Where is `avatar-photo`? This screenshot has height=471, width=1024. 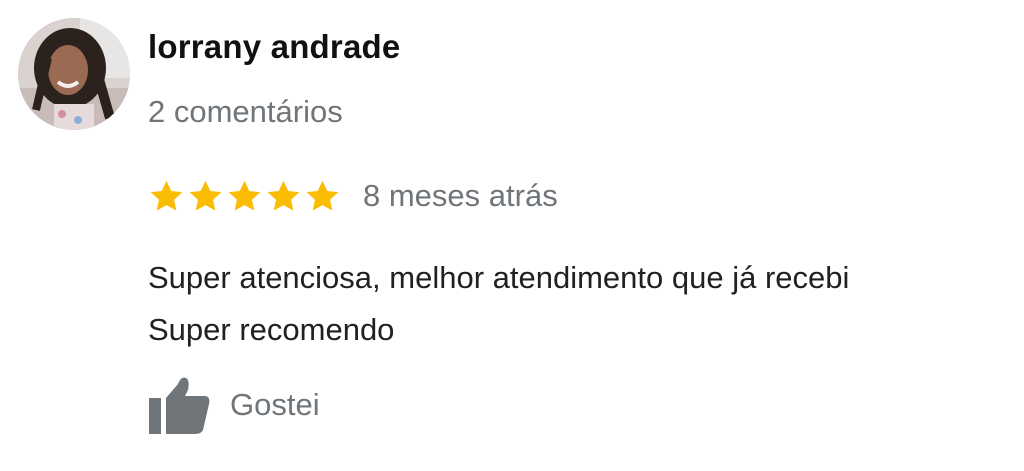
avatar-photo is located at coordinates (74, 74).